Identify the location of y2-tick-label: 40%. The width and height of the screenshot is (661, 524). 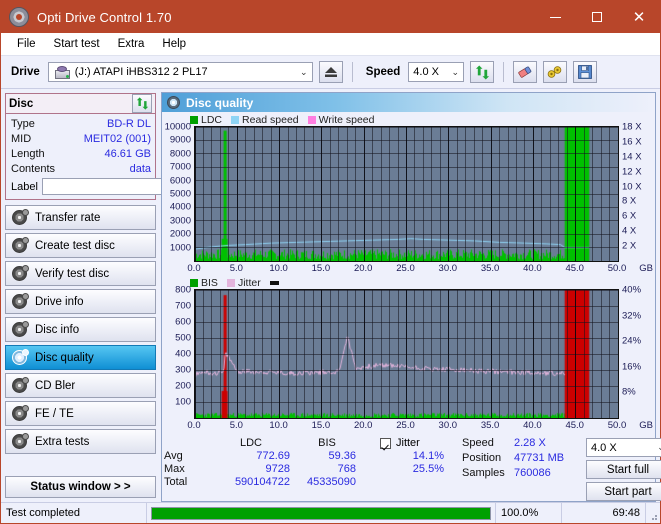
(632, 290).